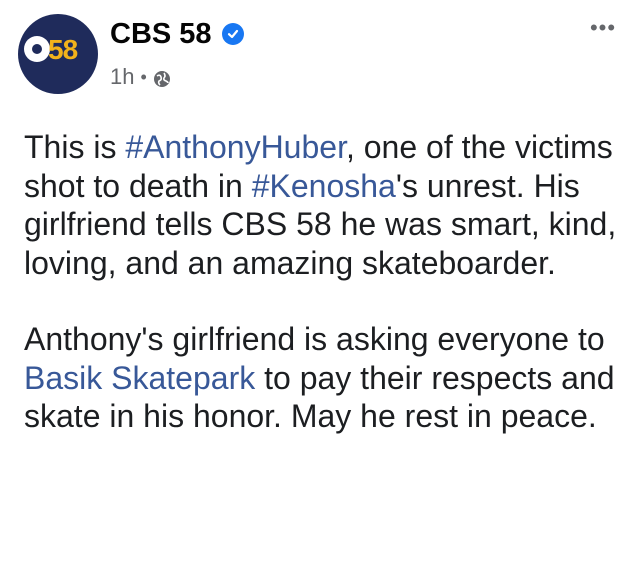  What do you see at coordinates (122, 77) in the screenshot?
I see `post-timestamp: 1h` at bounding box center [122, 77].